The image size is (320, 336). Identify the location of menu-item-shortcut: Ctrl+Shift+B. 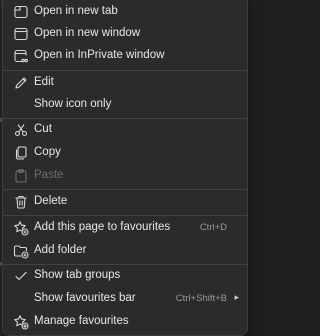
(201, 298).